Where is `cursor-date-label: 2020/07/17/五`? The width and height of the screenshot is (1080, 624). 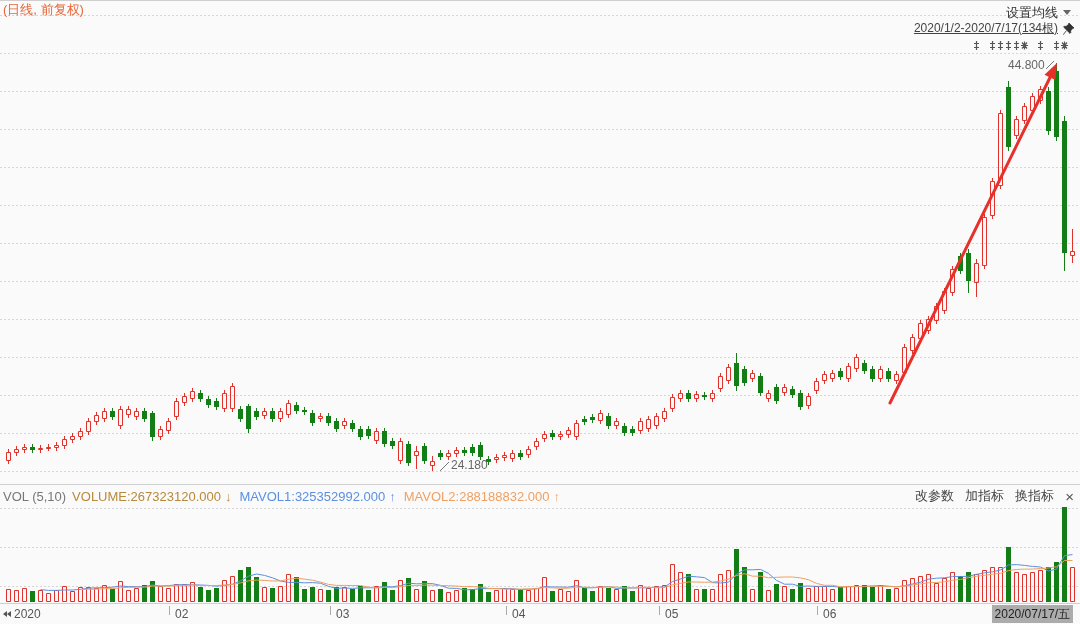
cursor-date-label: 2020/07/17/五 is located at coordinates (1032, 614).